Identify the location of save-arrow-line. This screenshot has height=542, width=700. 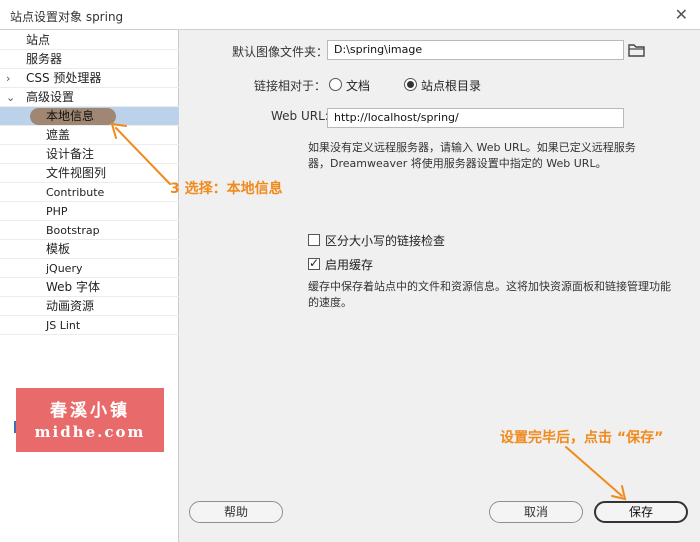
(594, 471).